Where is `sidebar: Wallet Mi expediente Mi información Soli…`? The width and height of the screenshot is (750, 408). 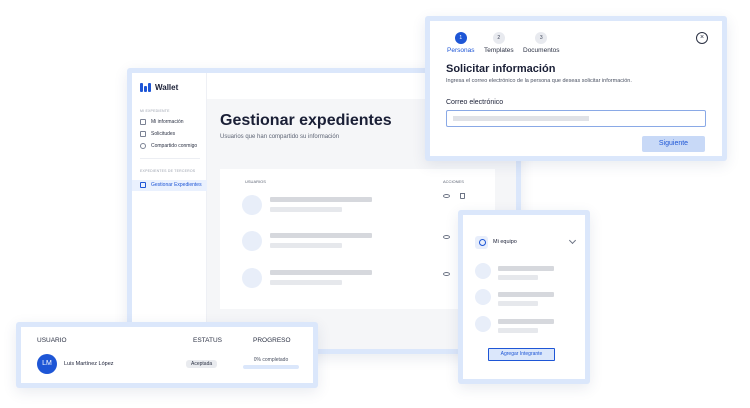 sidebar: Wallet Mi expediente Mi información Soli… is located at coordinates (169, 211).